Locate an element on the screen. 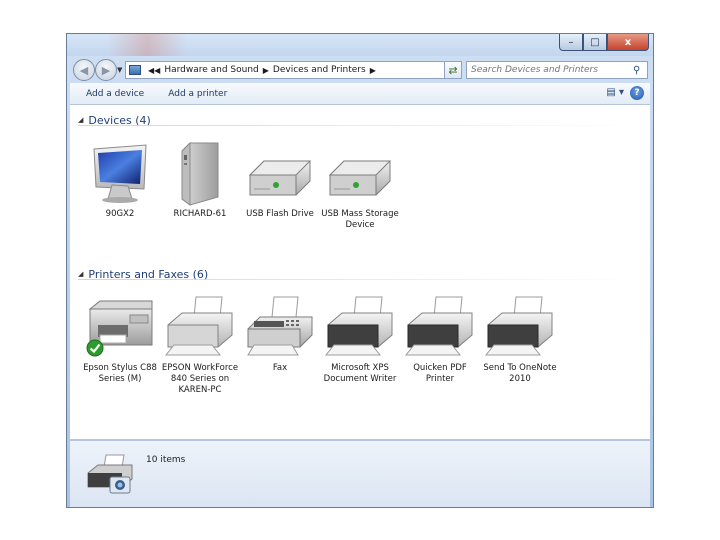  maximize-button: □ is located at coordinates (595, 42).